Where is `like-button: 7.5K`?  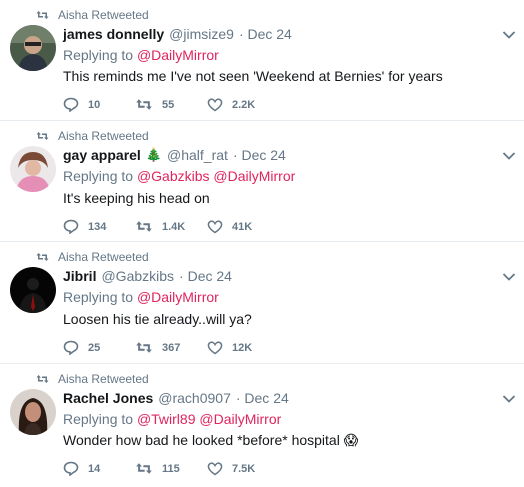
like-button: 7.5K is located at coordinates (243, 468).